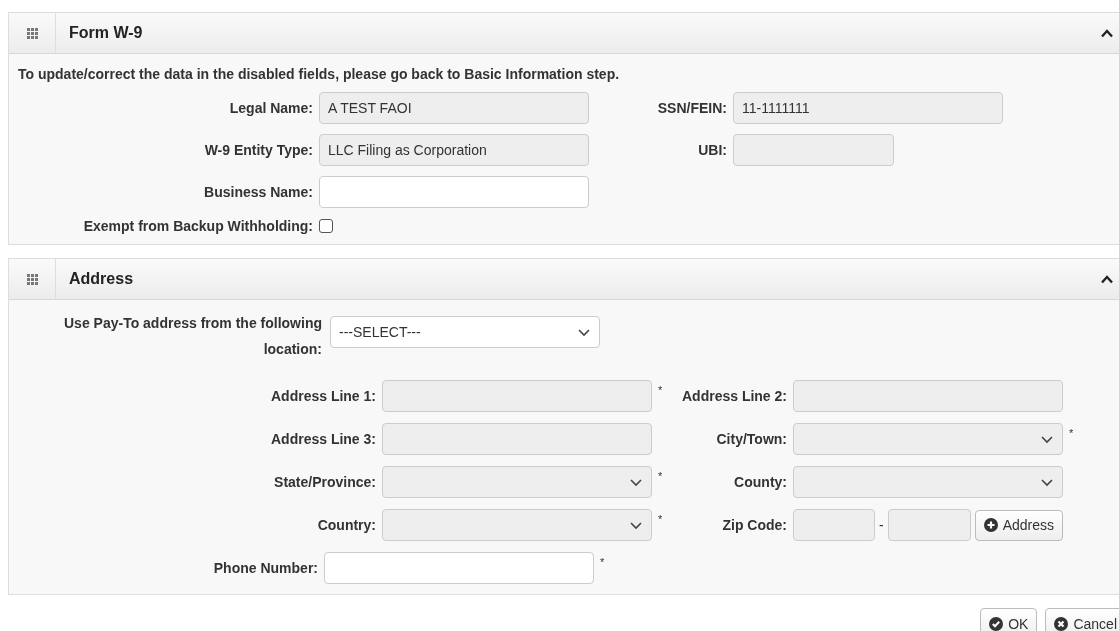  Describe the element at coordinates (198, 226) in the screenshot. I see `field-label: Exempt from Backup Withholding:` at that location.